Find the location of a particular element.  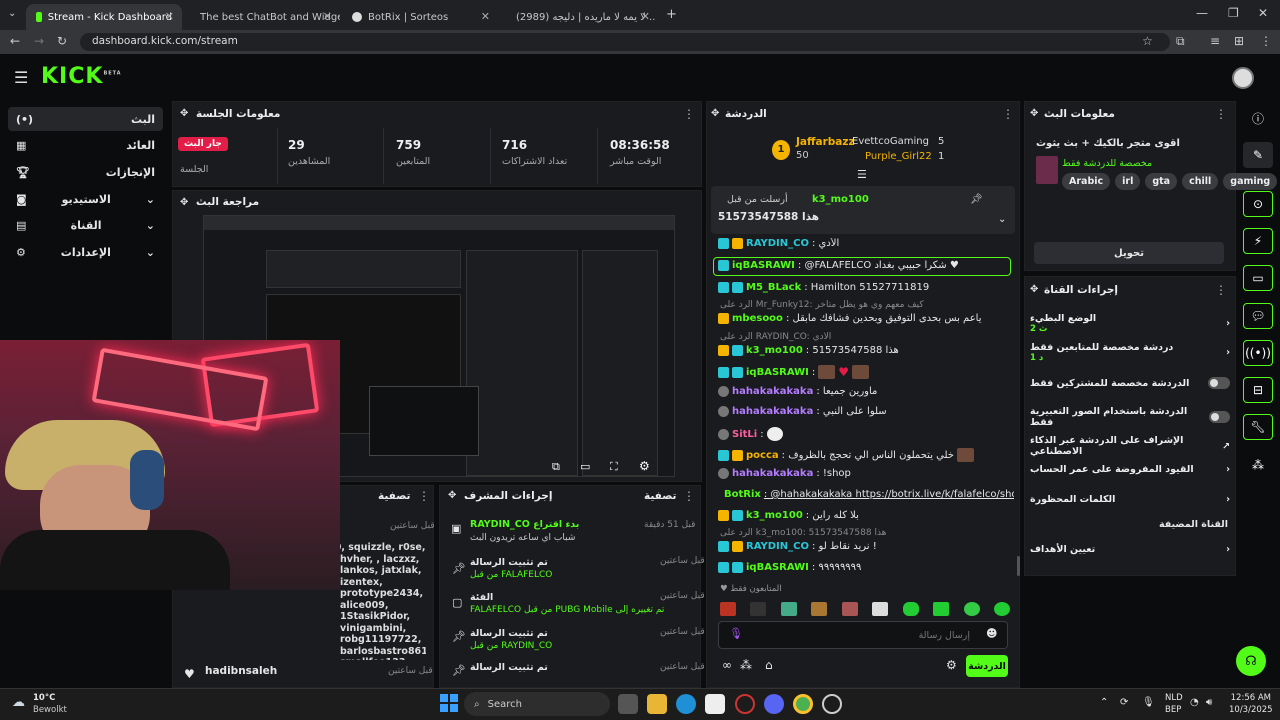

tab-search-icon: ⌄ is located at coordinates (12, 13).